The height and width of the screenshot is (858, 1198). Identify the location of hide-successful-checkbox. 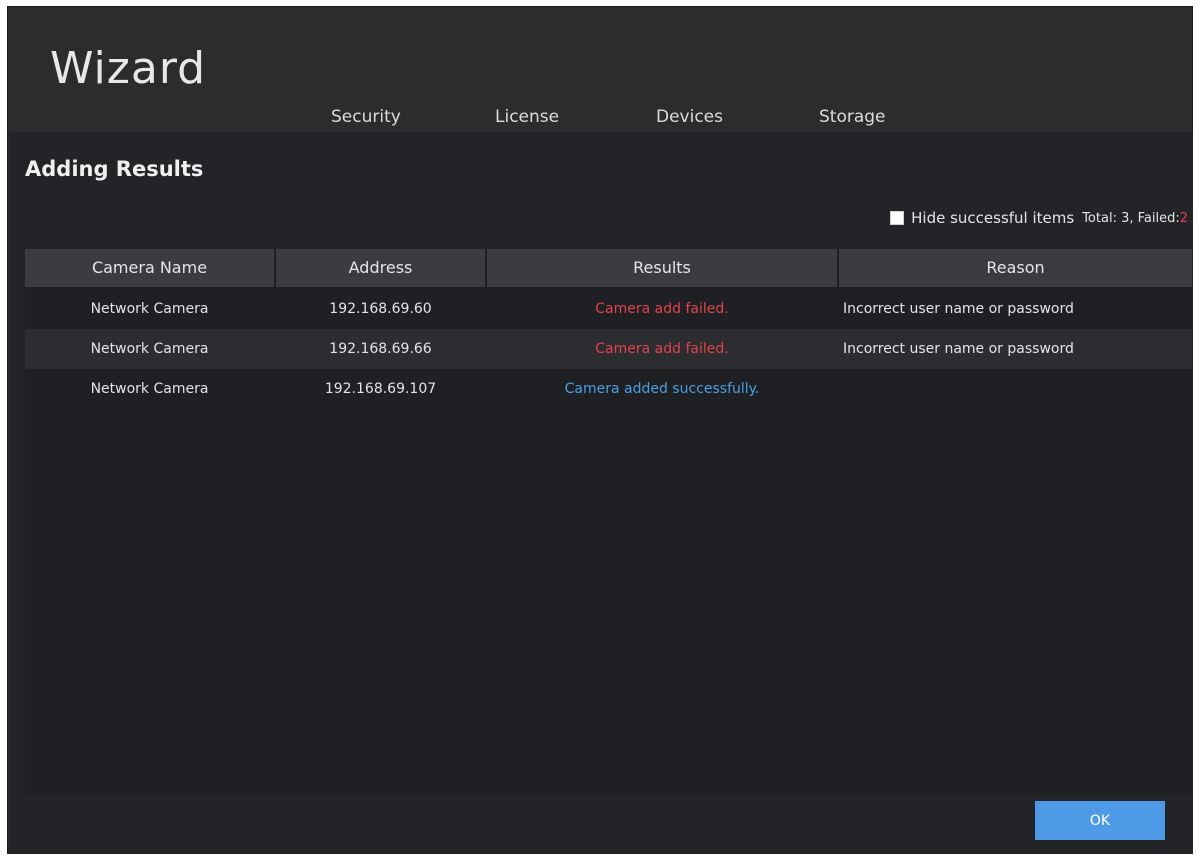
(897, 218).